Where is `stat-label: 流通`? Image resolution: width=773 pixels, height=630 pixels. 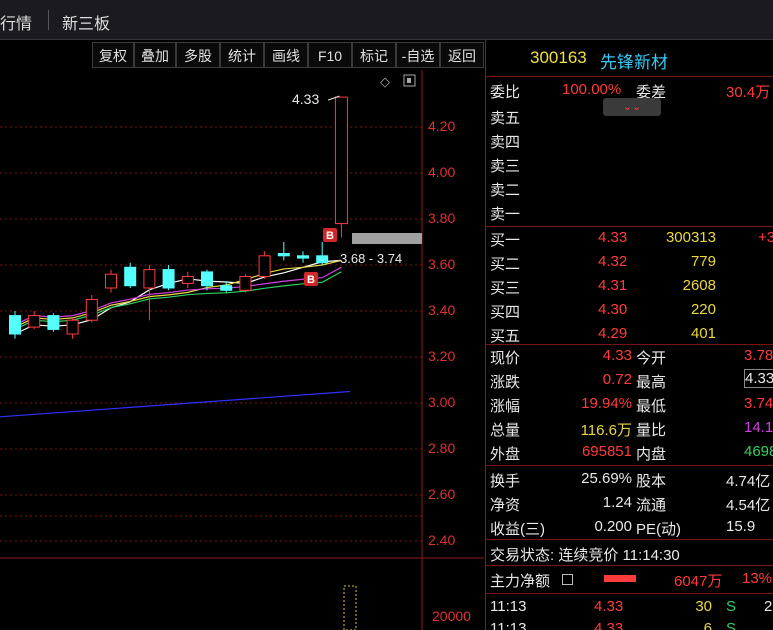 stat-label: 流通 is located at coordinates (651, 505).